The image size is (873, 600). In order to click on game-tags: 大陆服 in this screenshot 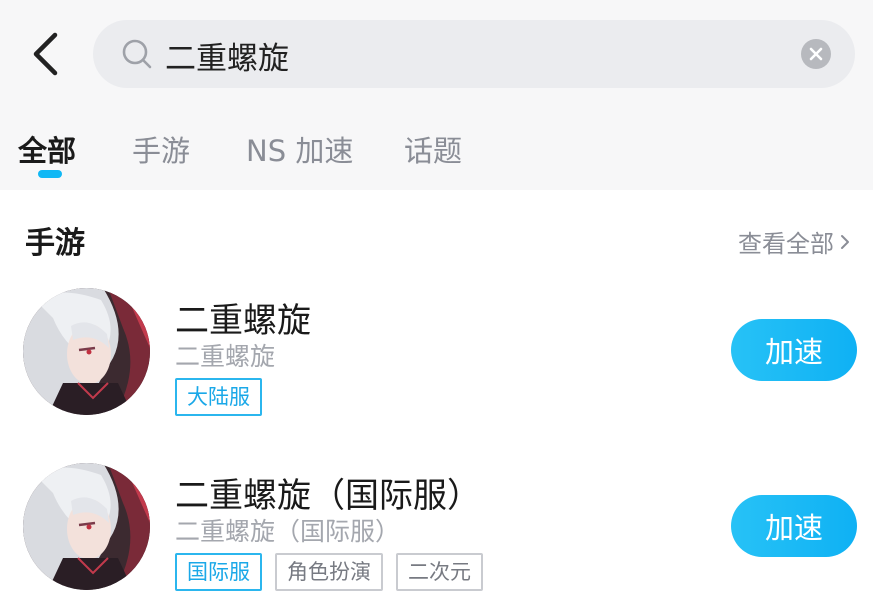, I will do `click(218, 397)`.